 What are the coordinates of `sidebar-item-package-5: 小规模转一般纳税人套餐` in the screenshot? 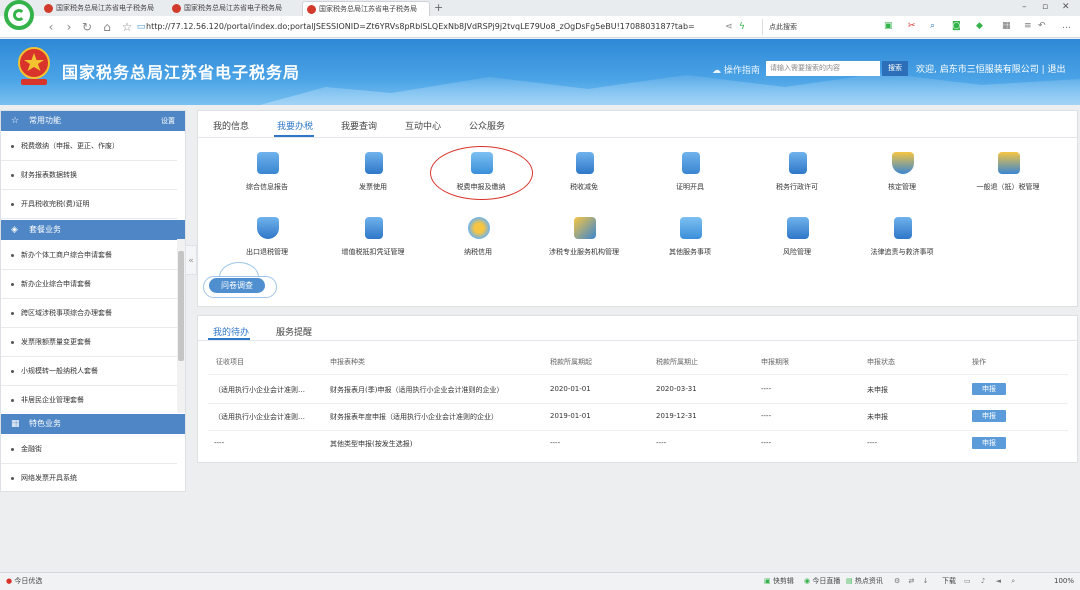 It's located at (89, 371).